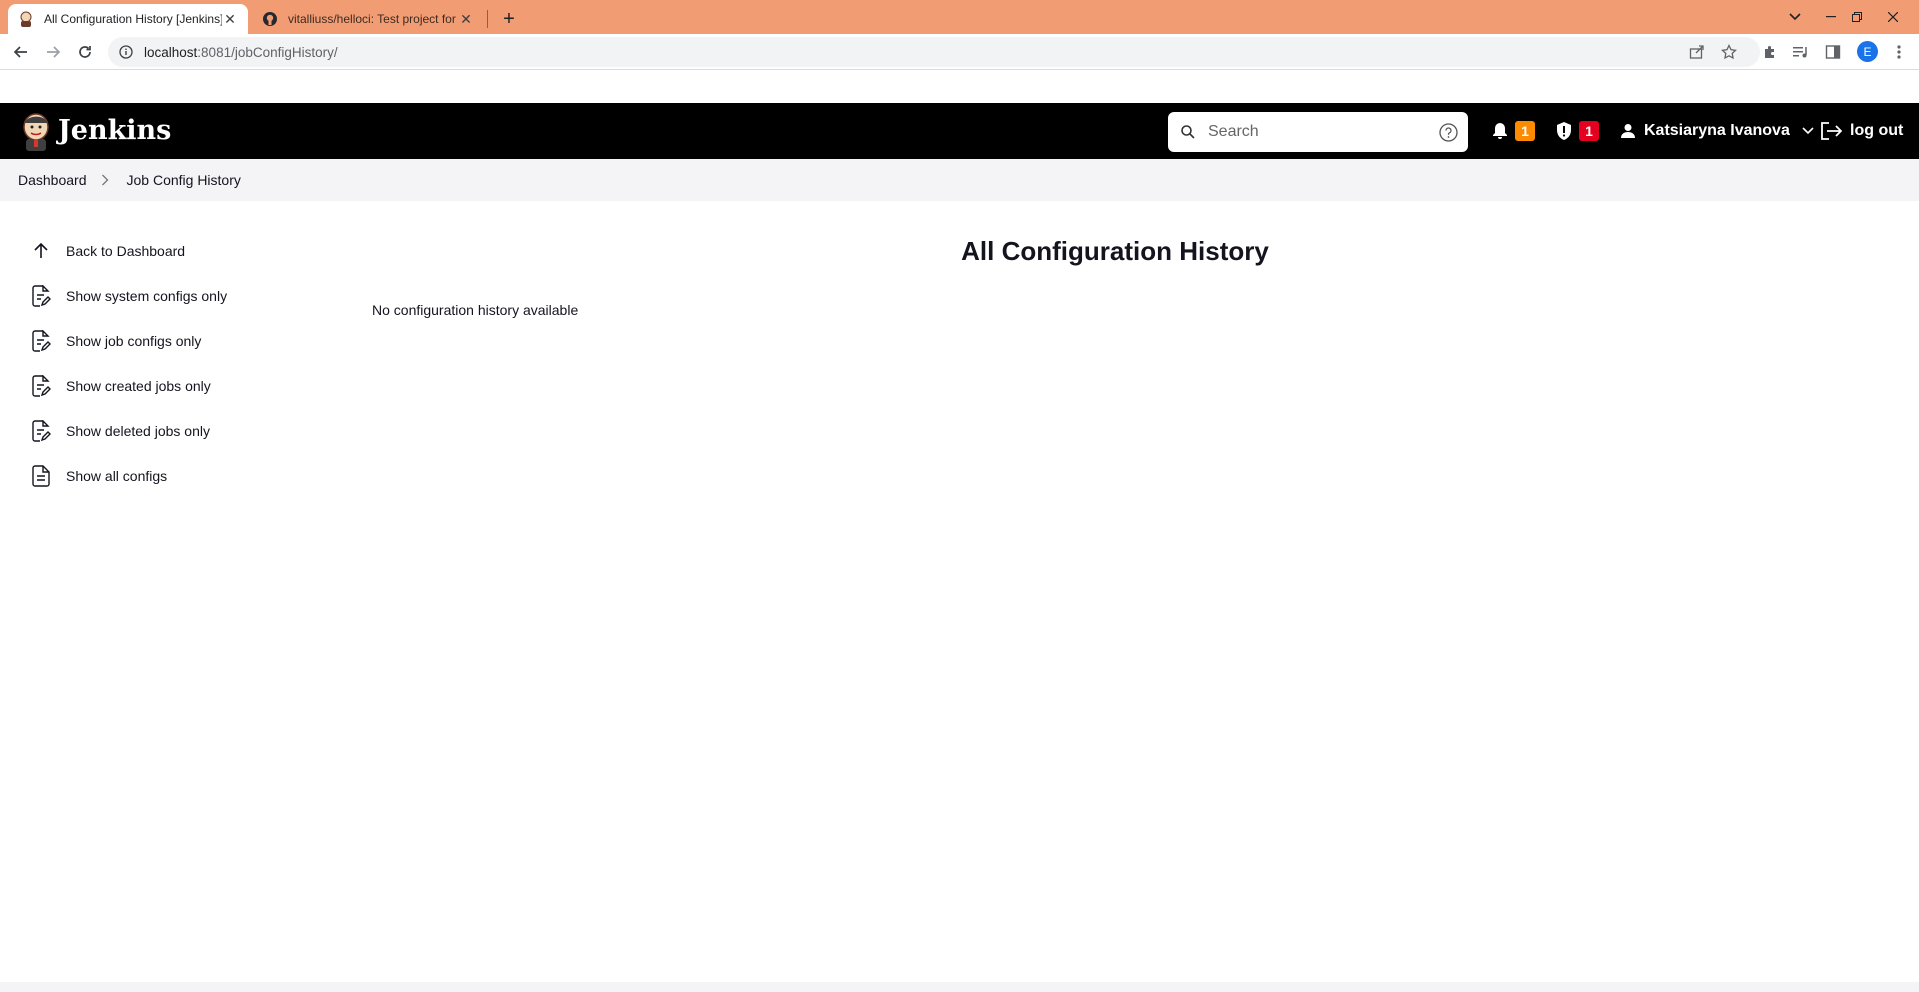 The width and height of the screenshot is (1919, 992). I want to click on new-tab-button: +, so click(509, 19).